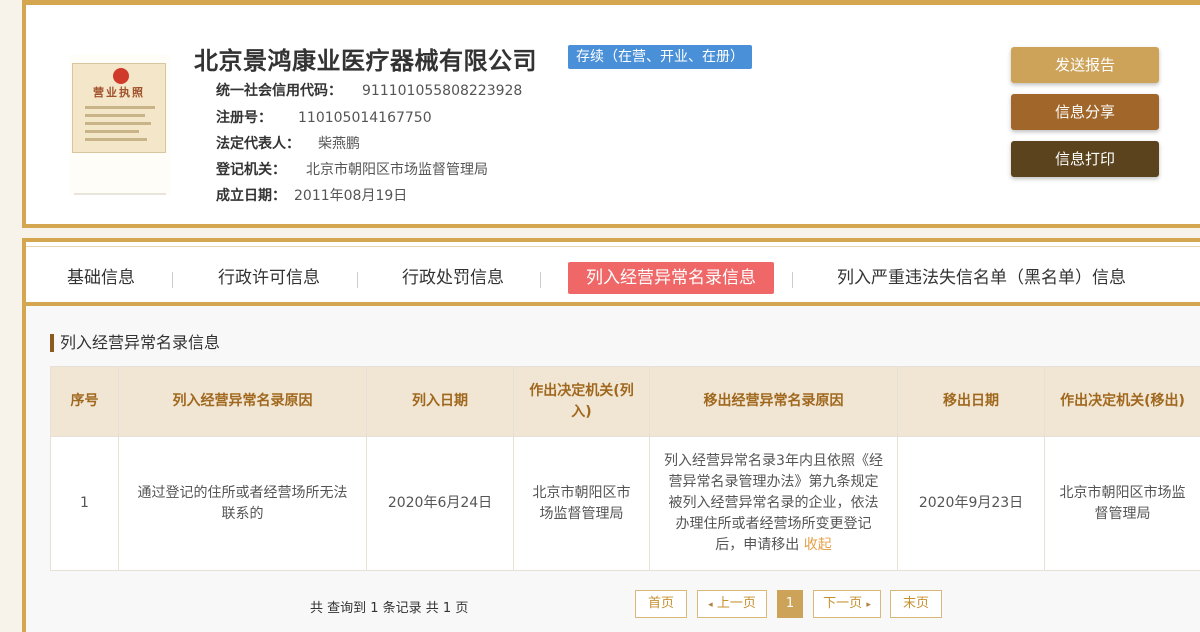 The height and width of the screenshot is (632, 1200). What do you see at coordinates (120, 194) in the screenshot?
I see `license-shadow` at bounding box center [120, 194].